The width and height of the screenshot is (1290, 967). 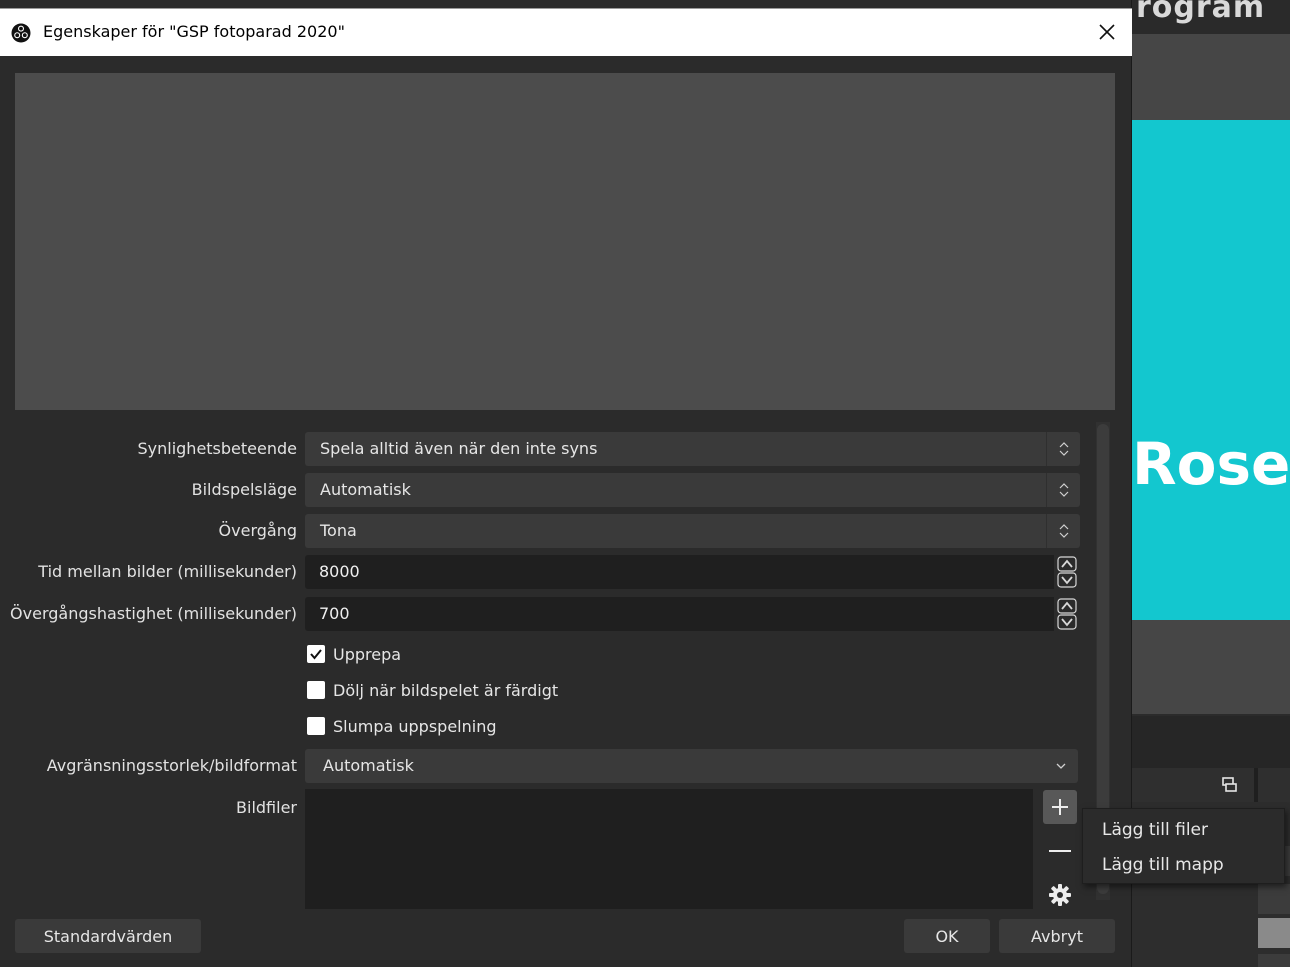 What do you see at coordinates (266, 807) in the screenshot?
I see `image-files-label: Bildfiler` at bounding box center [266, 807].